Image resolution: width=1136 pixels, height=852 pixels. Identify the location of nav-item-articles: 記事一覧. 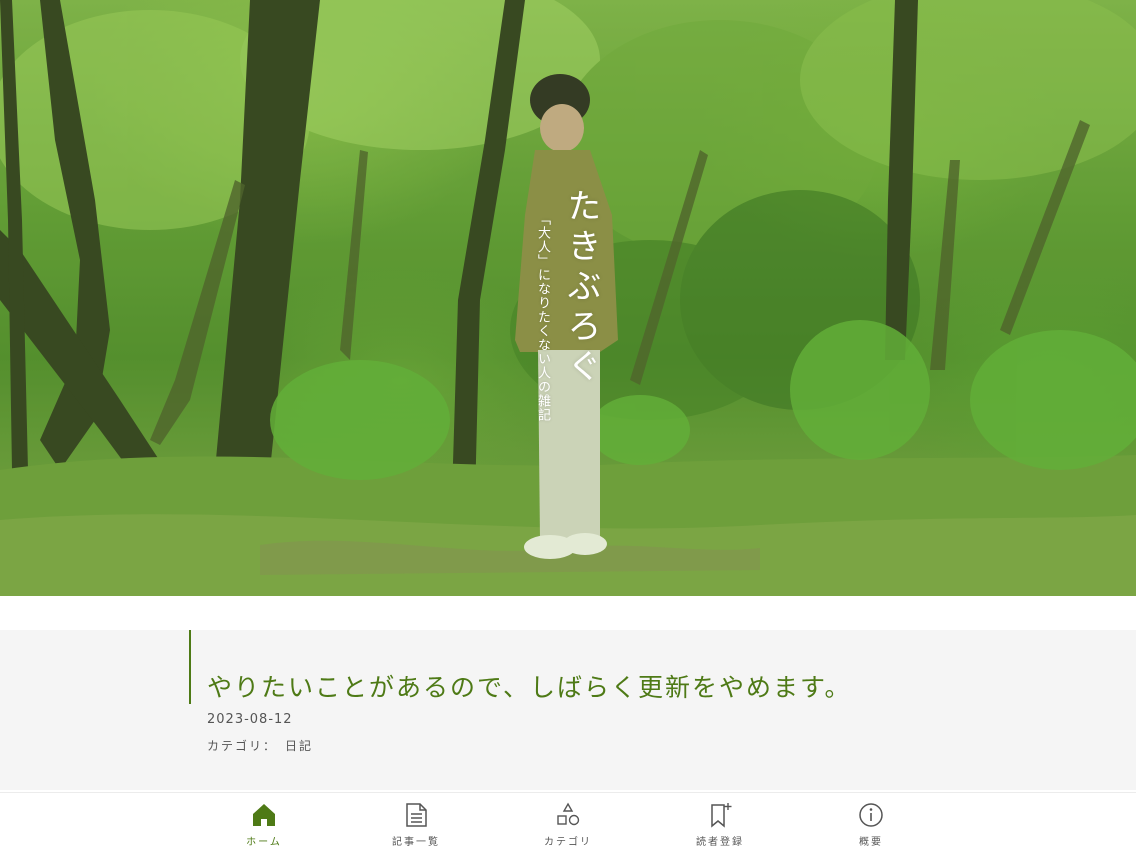
(416, 824).